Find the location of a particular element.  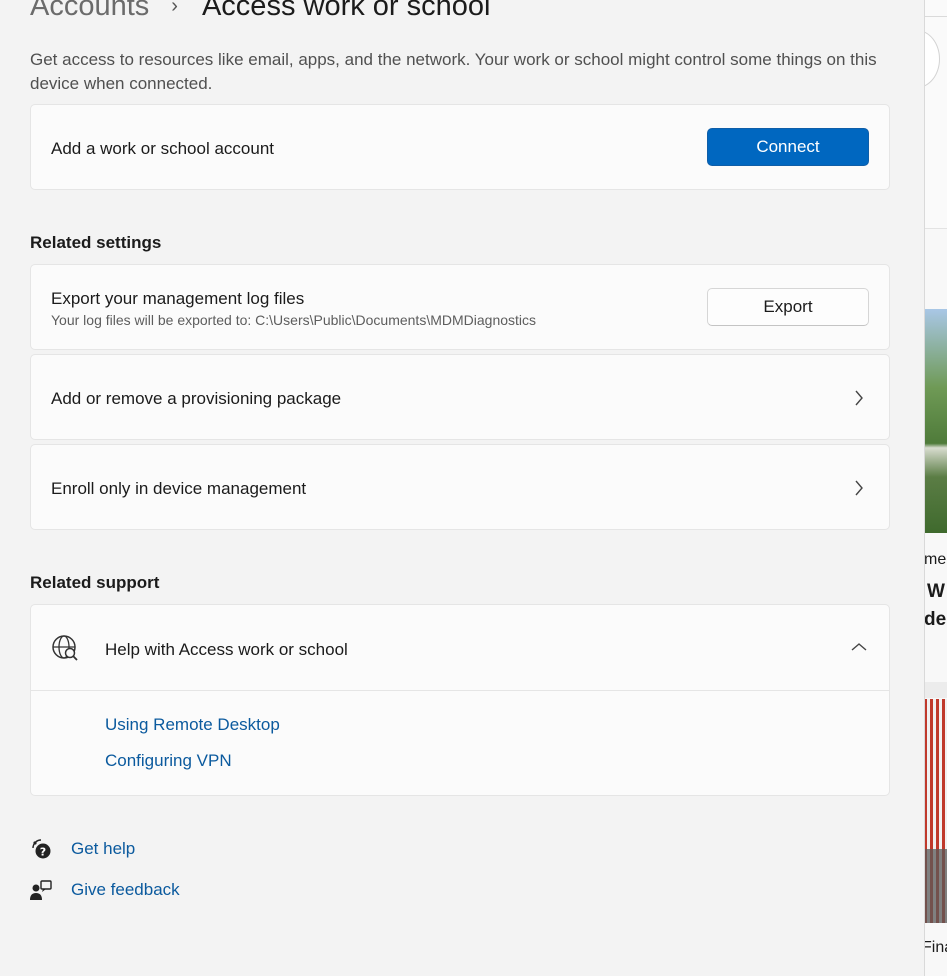

background-headline-1: W is located at coordinates (936, 591).